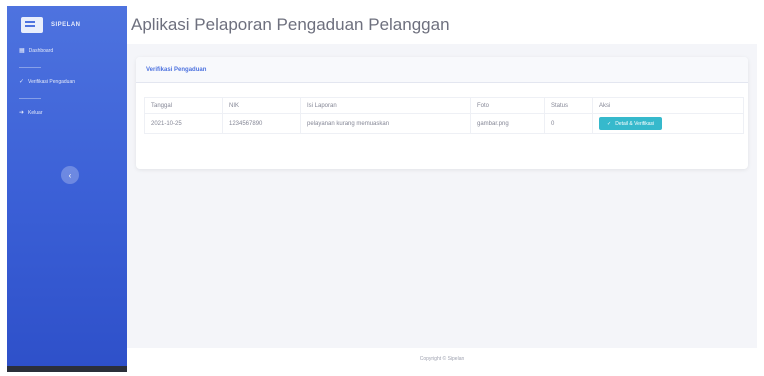 This screenshot has width=764, height=376. What do you see at coordinates (385, 123) in the screenshot?
I see `cell-isi-laporan: pelayanan kurang memuaskan` at bounding box center [385, 123].